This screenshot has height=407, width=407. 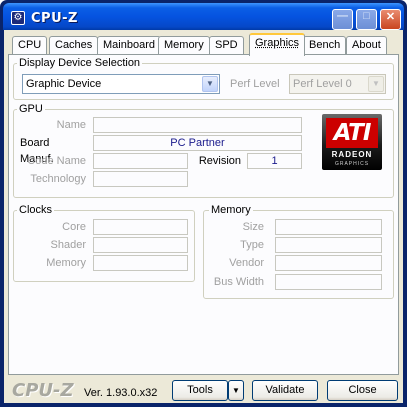 What do you see at coordinates (56, 161) in the screenshot?
I see `code-name-label: Code Name` at bounding box center [56, 161].